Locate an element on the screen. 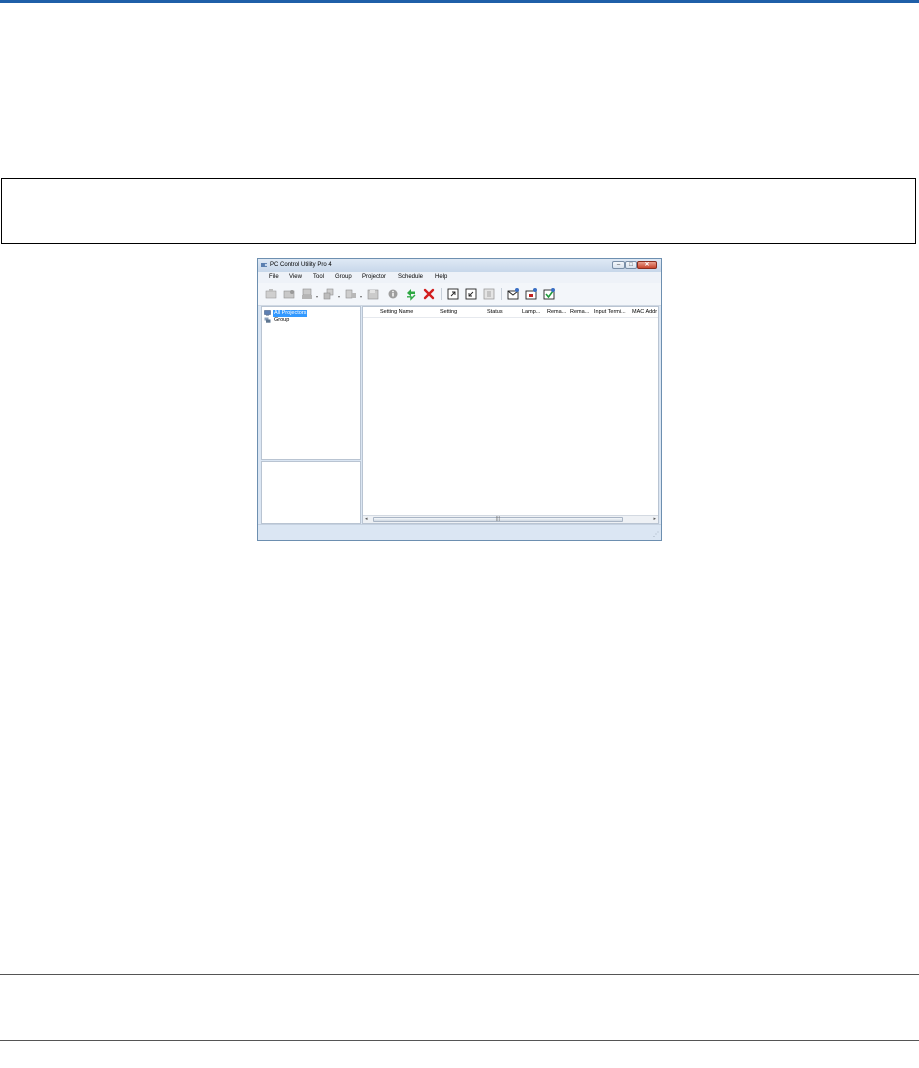 This screenshot has height=1068, width=919. menu-help: Help is located at coordinates (441, 277).